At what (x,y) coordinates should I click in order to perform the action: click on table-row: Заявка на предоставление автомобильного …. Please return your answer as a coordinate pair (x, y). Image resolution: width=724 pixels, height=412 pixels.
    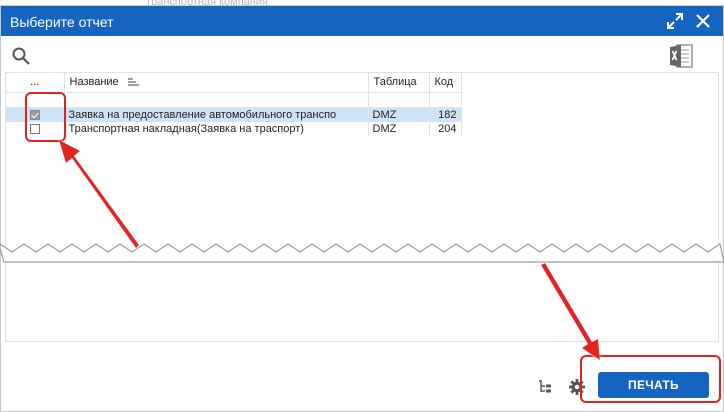
    Looking at the image, I should click on (234, 114).